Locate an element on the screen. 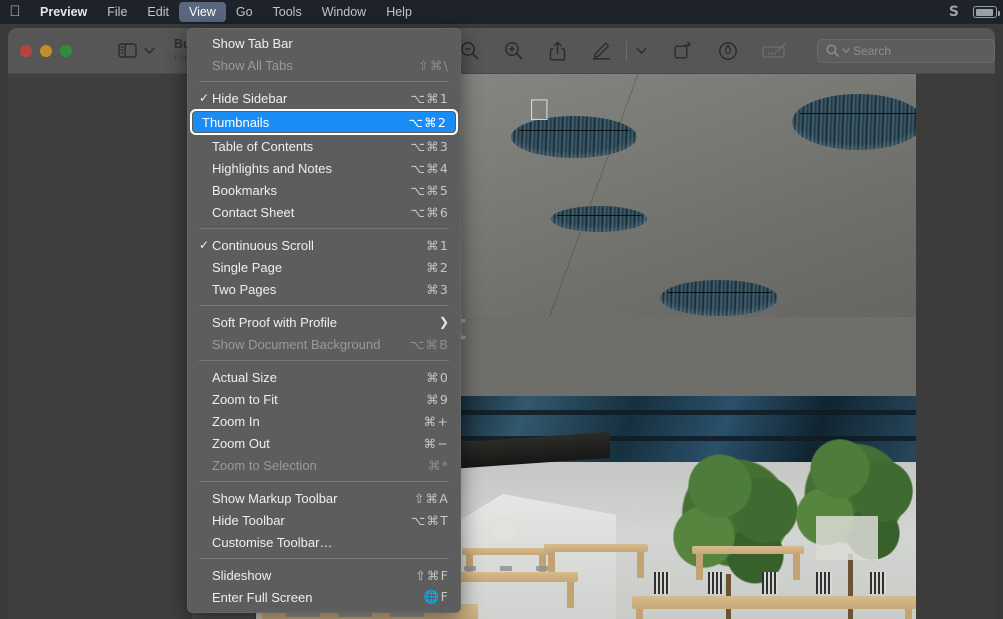 Image resolution: width=1003 pixels, height=619 pixels. menu-item-shortcut: ⌥⌘5 is located at coordinates (429, 190).